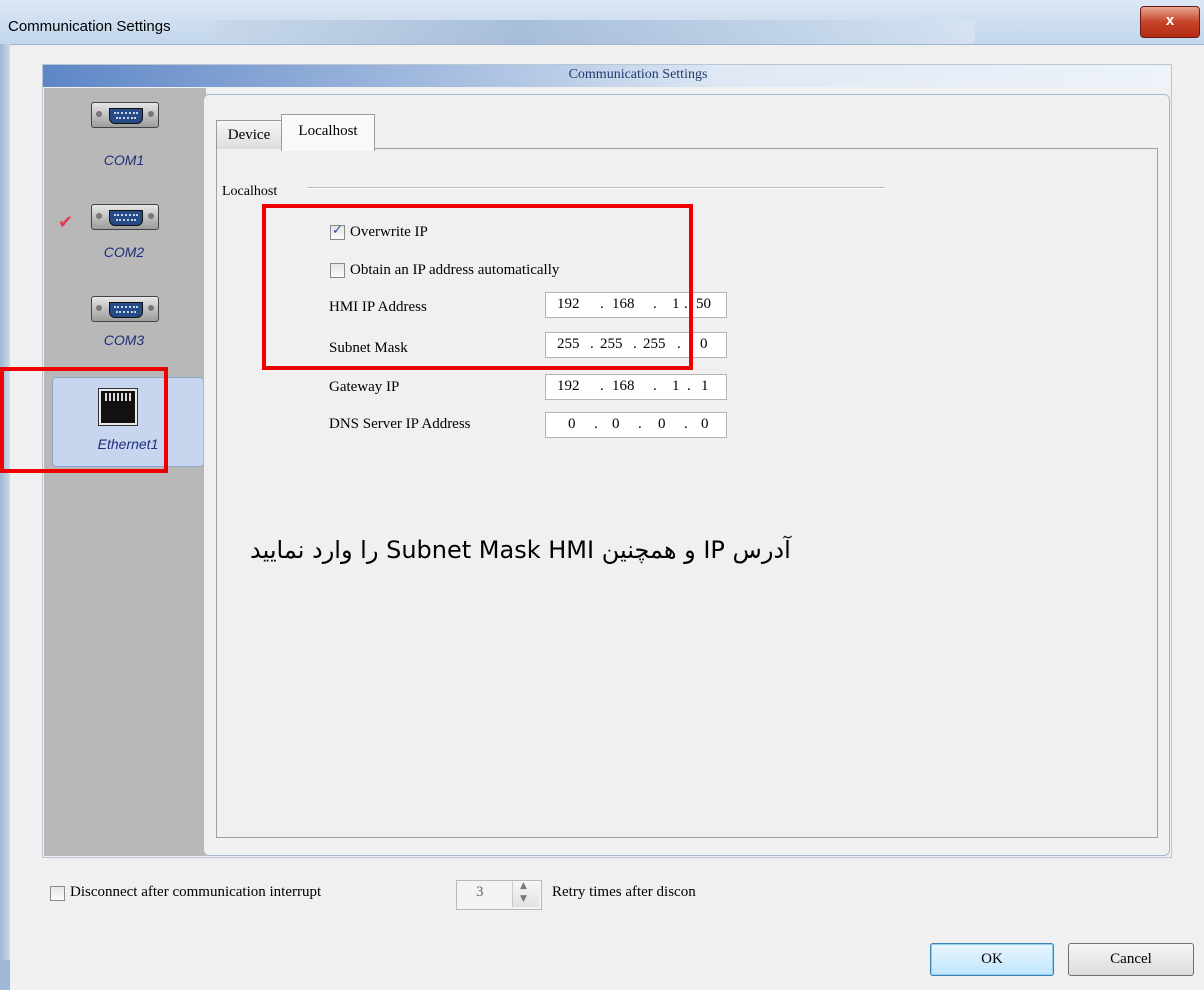 The image size is (1204, 990). Describe the element at coordinates (250, 191) in the screenshot. I see `group-label-localhost: Localhost` at that location.